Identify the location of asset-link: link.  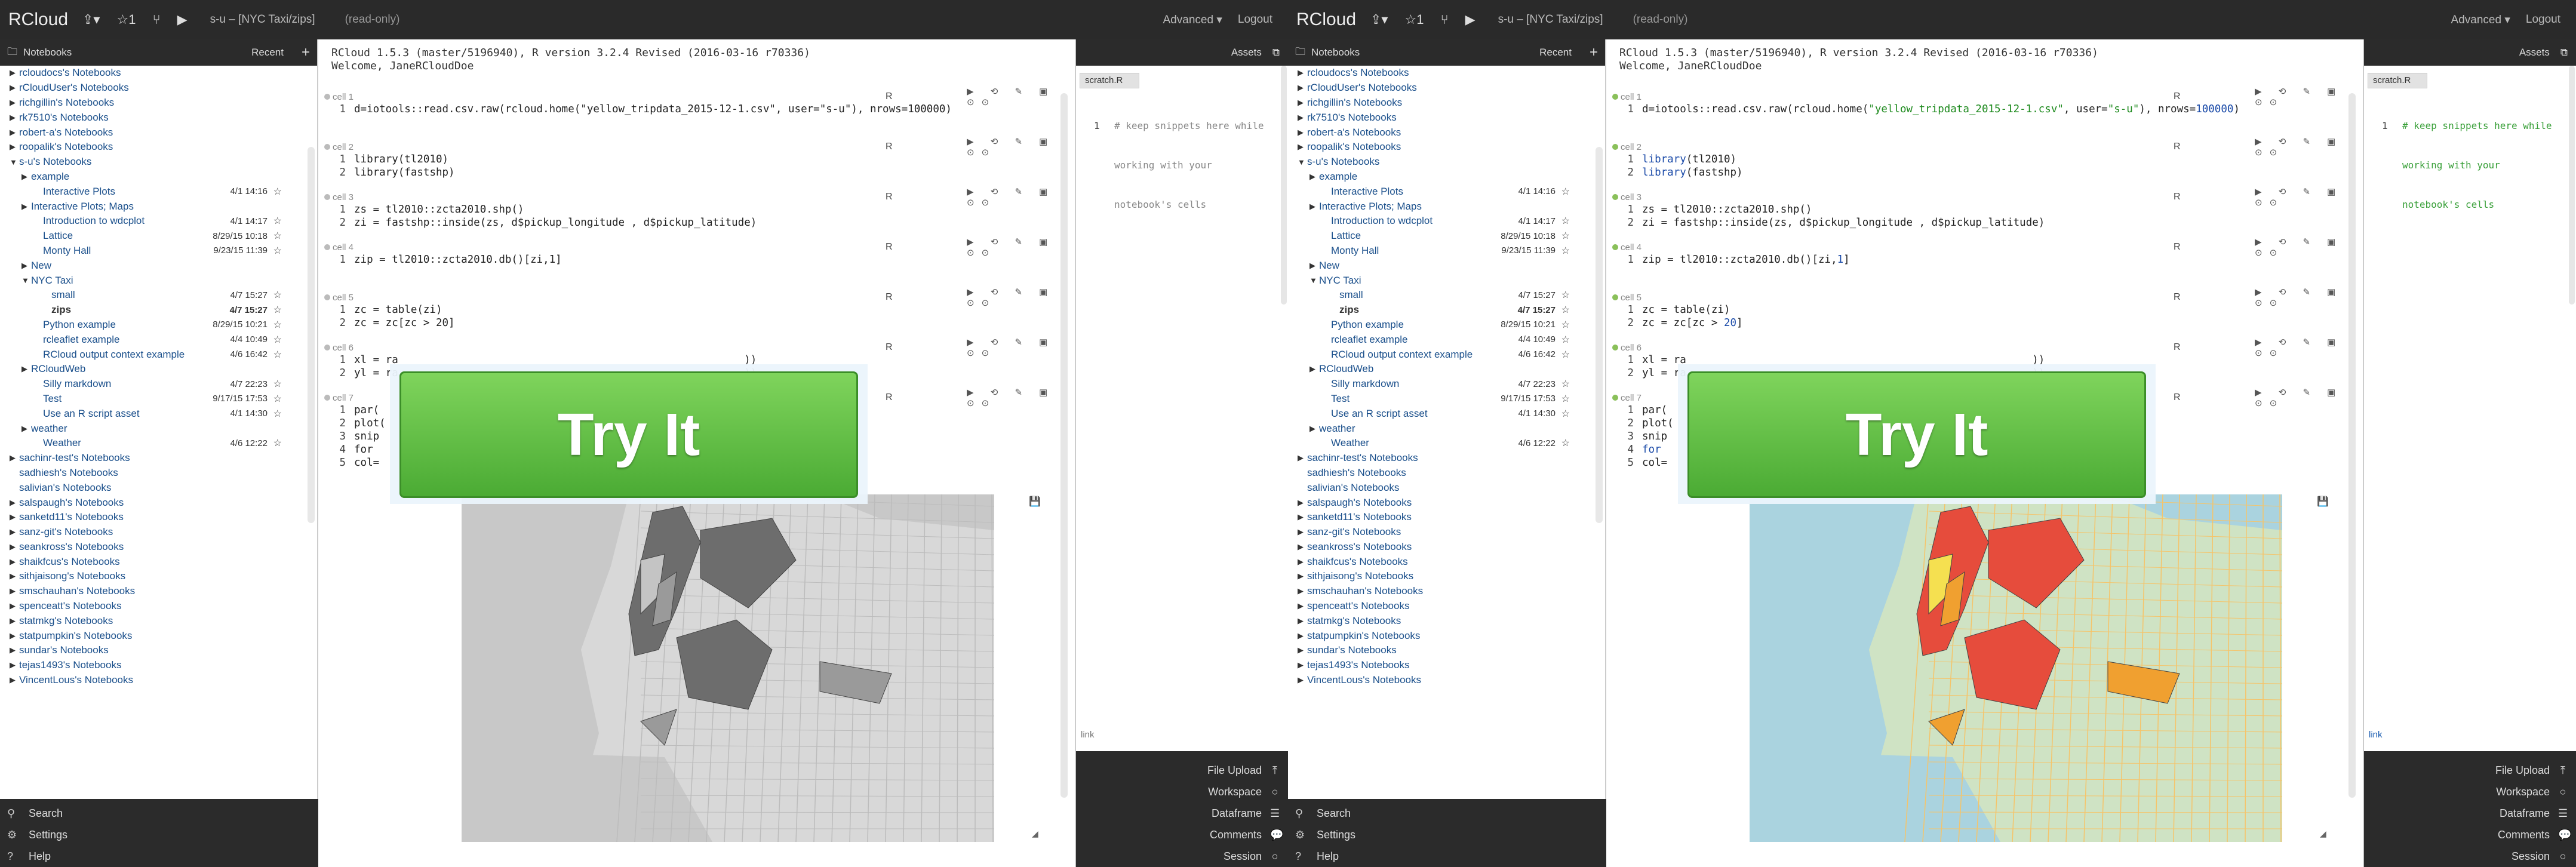
(1088, 735).